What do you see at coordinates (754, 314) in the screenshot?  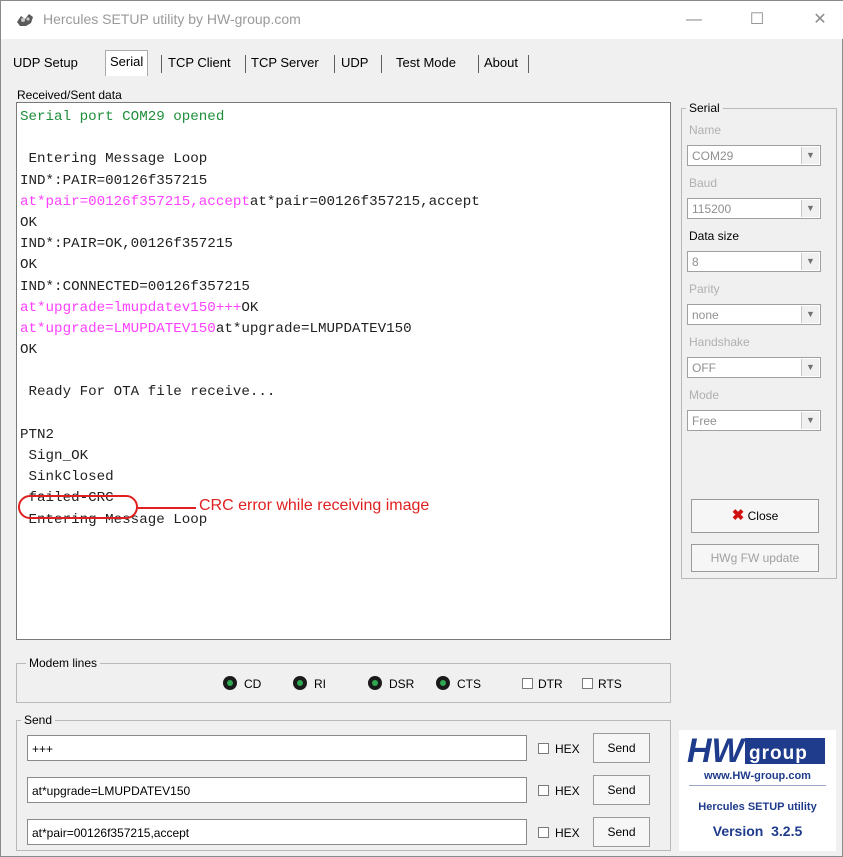 I see `parity-select: none ▼` at bounding box center [754, 314].